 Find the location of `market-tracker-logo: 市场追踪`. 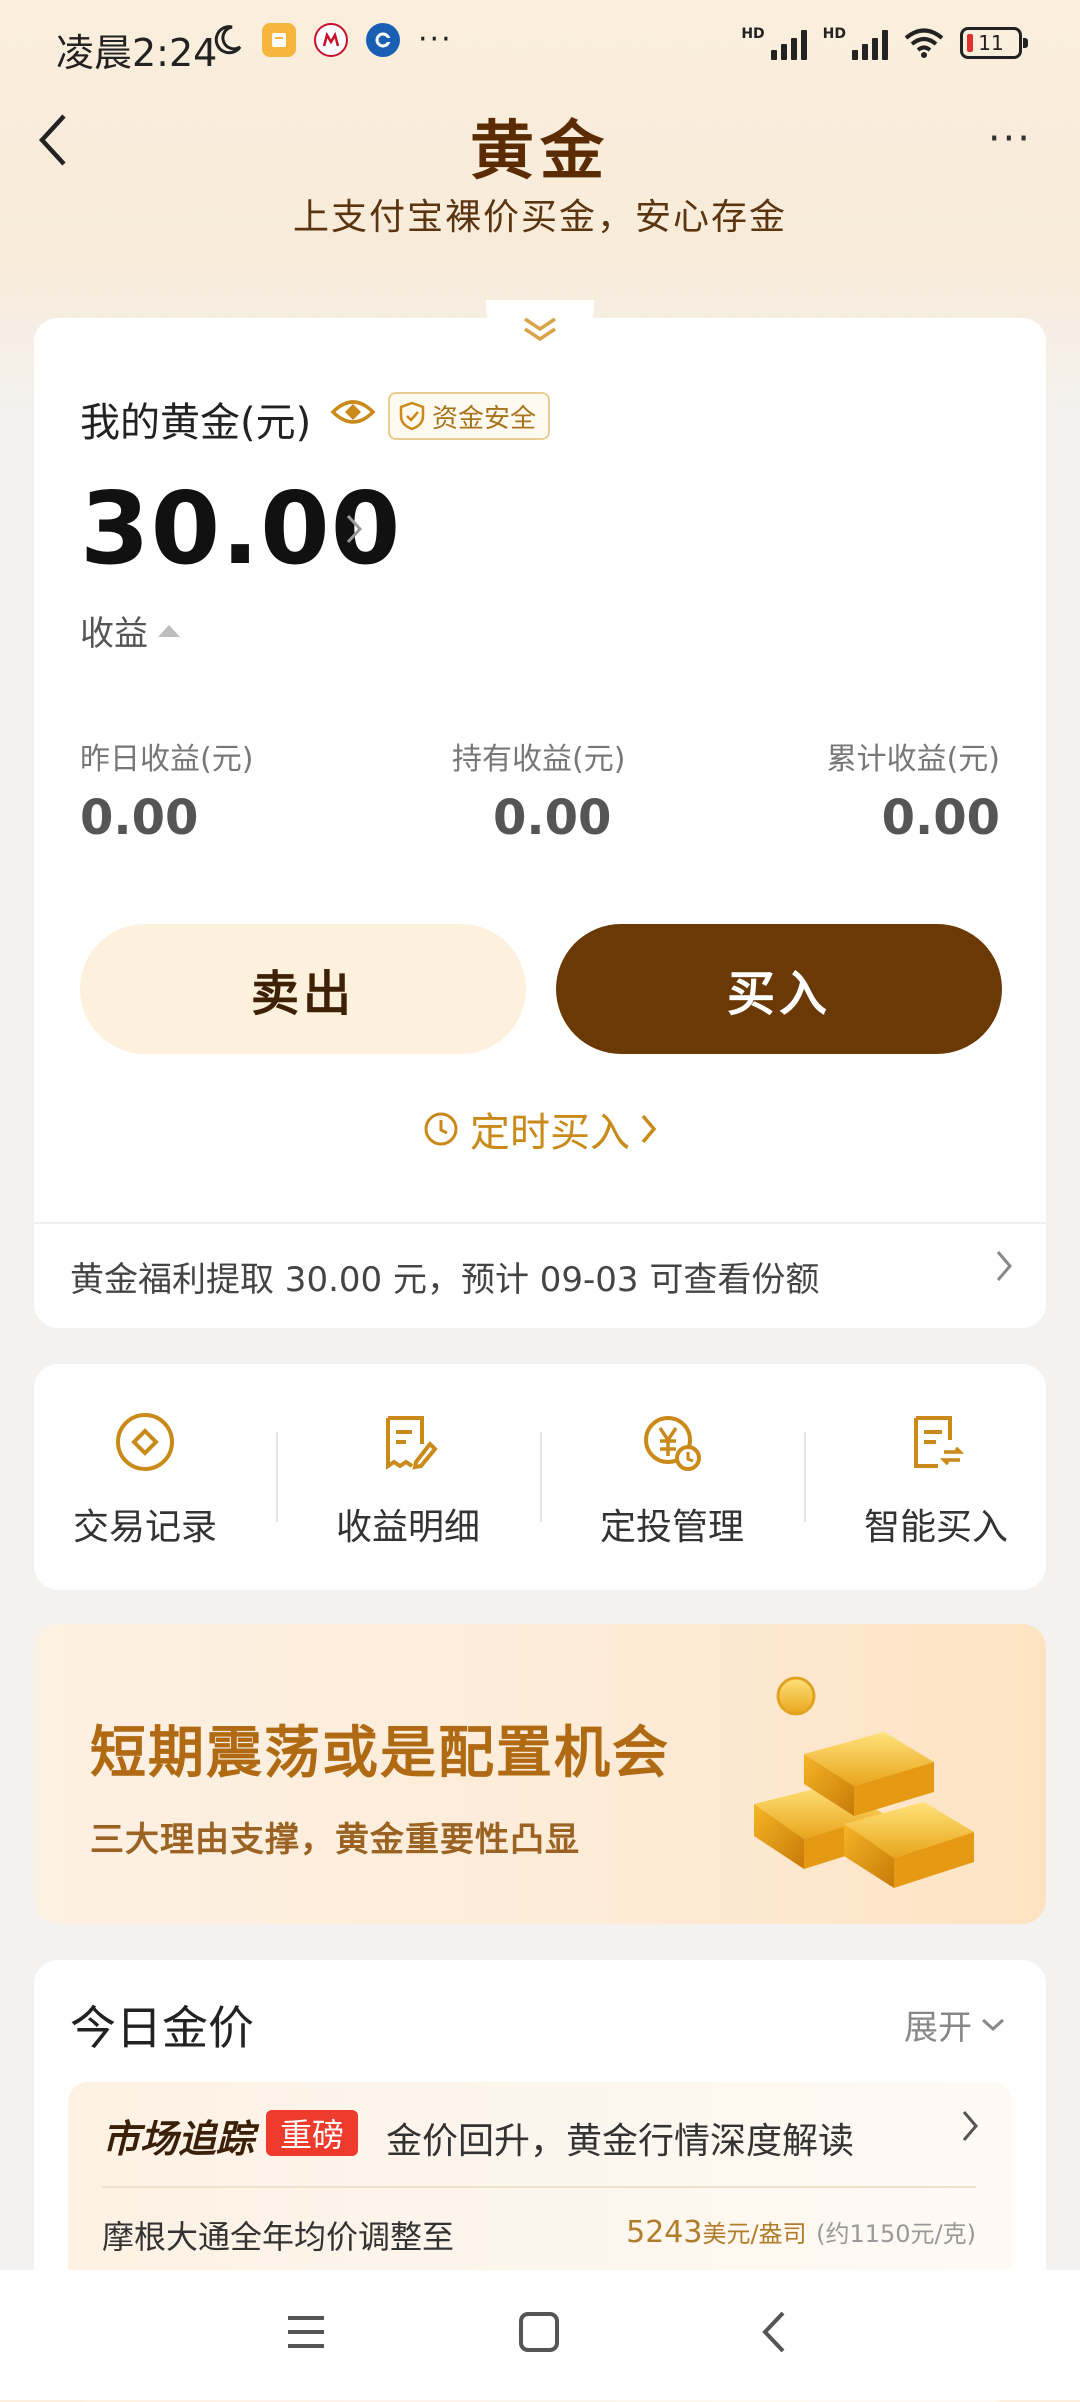

market-tracker-logo: 市场追踪 is located at coordinates (178, 2139).